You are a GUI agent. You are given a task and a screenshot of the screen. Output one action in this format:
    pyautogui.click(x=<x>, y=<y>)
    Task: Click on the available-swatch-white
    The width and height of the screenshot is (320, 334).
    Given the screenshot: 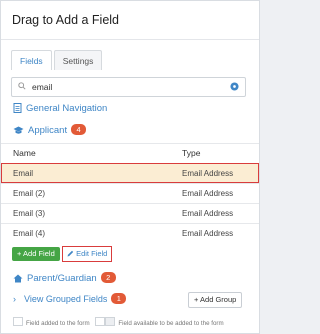 What is the action you would take?
    pyautogui.click(x=100, y=321)
    